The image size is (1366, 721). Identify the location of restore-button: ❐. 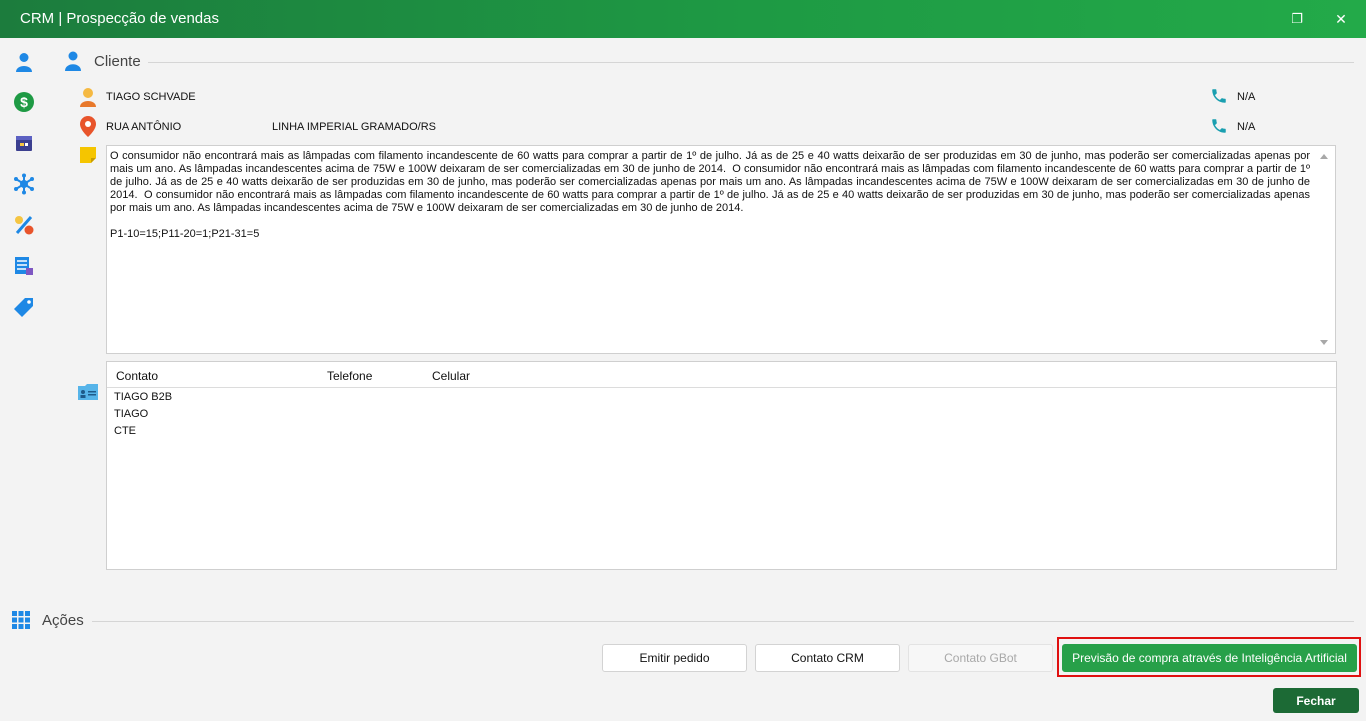
(1297, 19).